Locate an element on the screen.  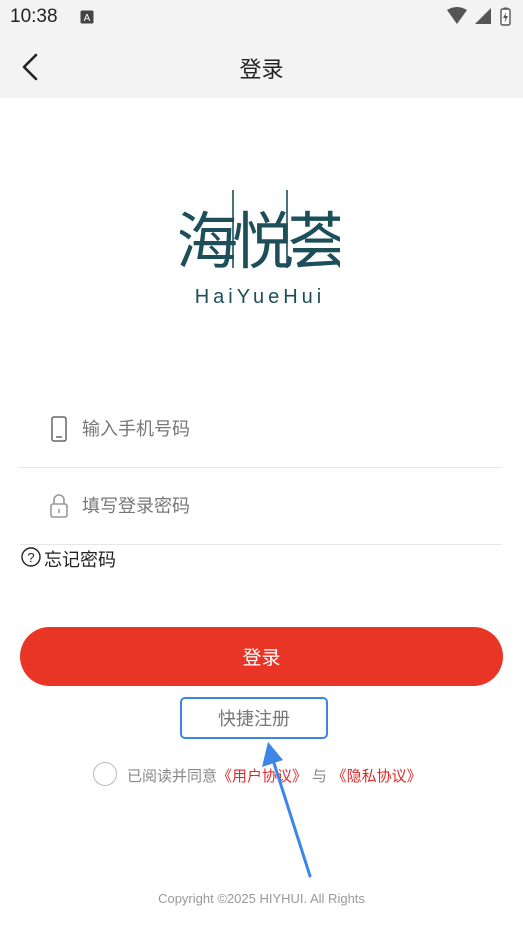
svg-text: A is located at coordinates (87, 18).